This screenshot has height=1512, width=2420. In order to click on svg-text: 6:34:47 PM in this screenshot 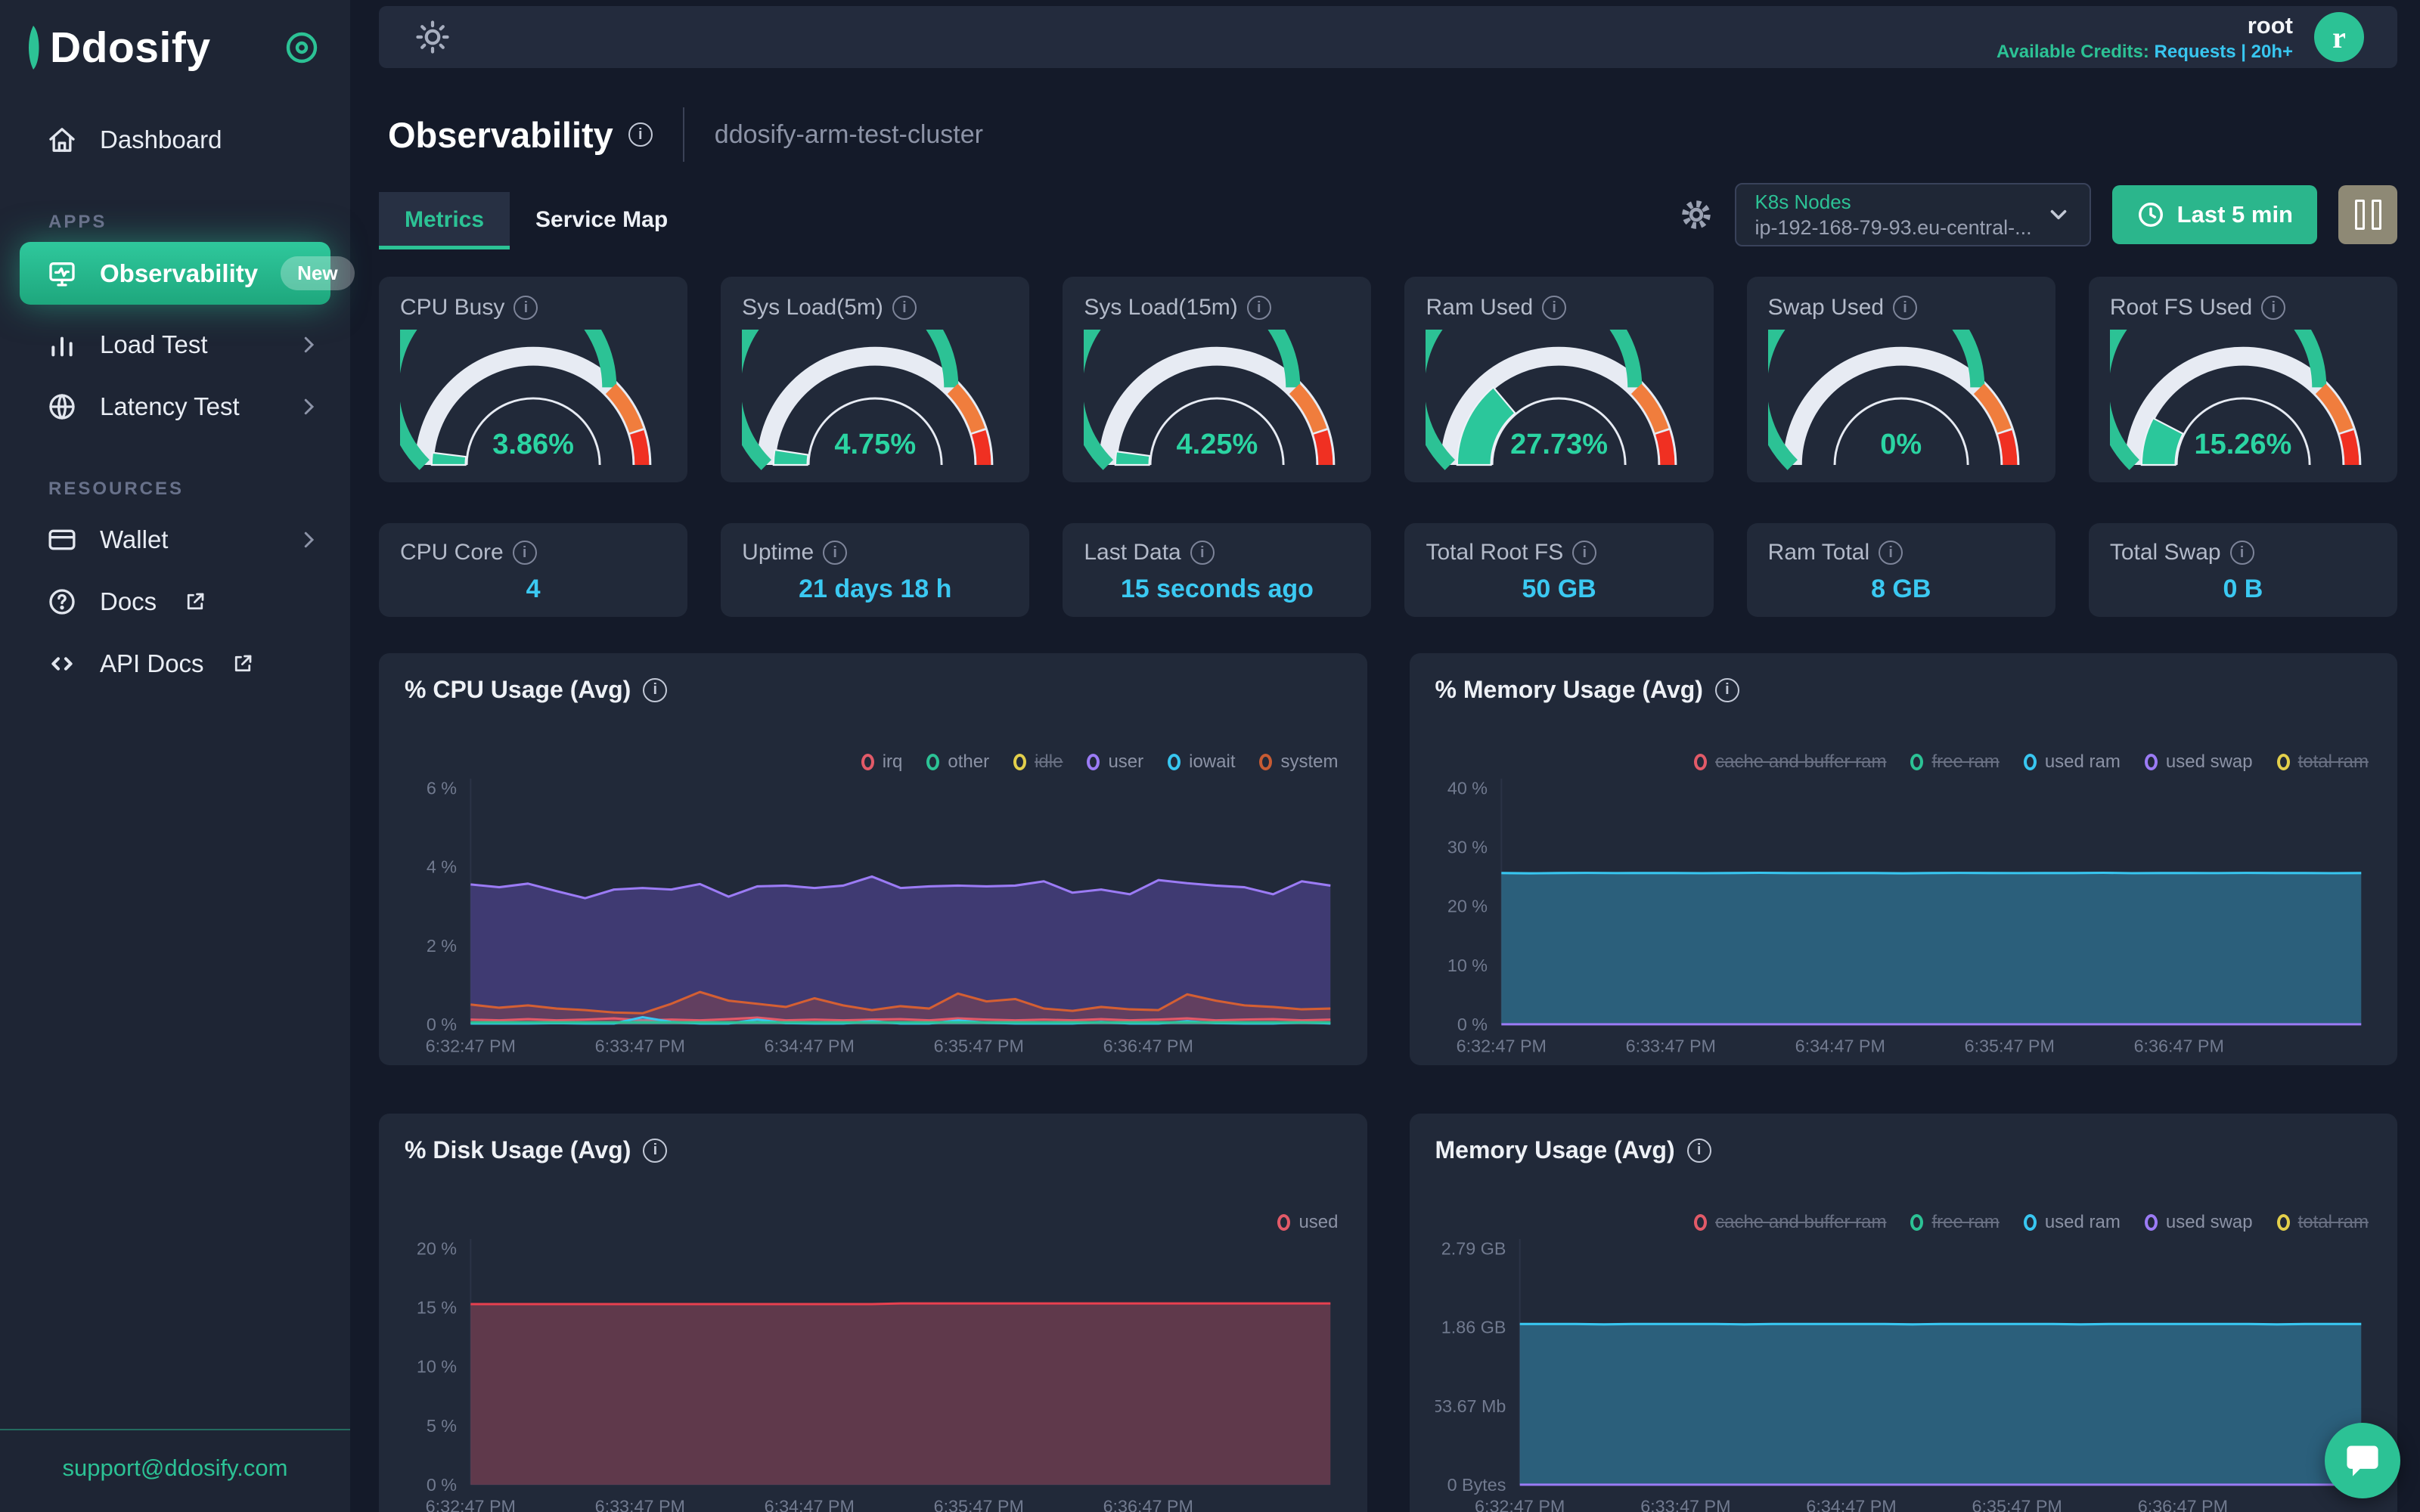, I will do `click(1851, 1504)`.